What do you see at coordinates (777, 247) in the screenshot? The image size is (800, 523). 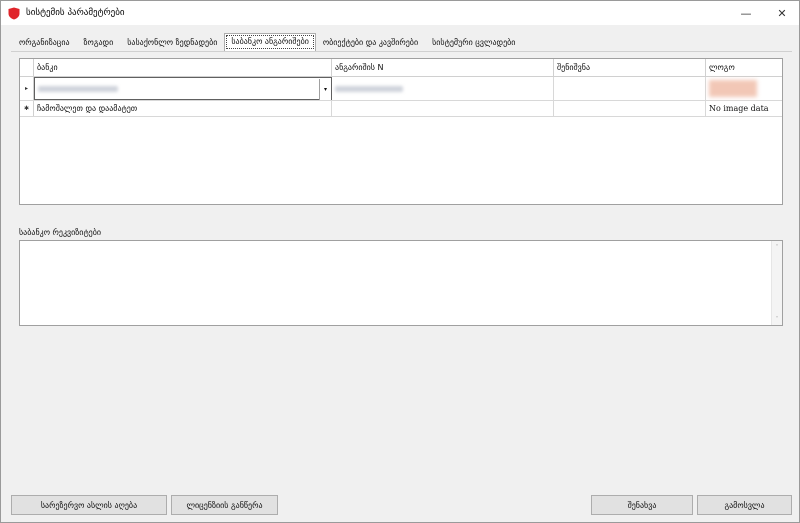 I see `scroll-up-icon: ˄` at bounding box center [777, 247].